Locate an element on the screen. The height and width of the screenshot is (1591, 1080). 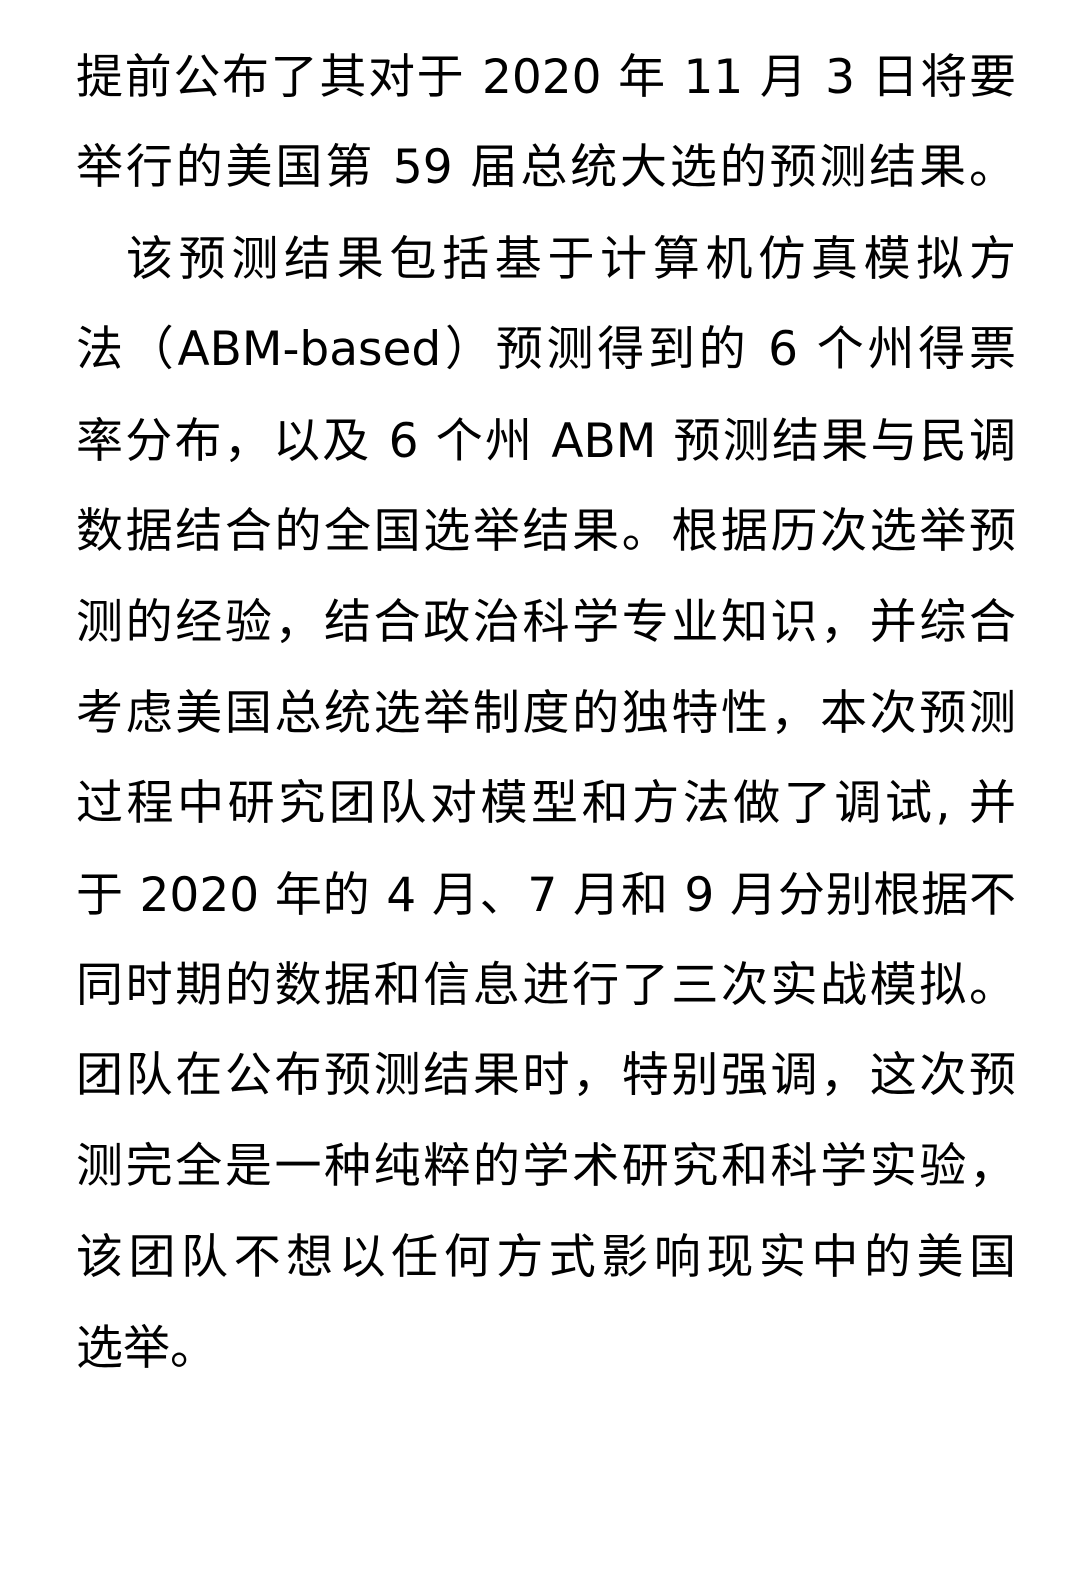
text-line: 同时期的数据和信息进行了三次实战模拟。 is located at coordinates (546, 985).